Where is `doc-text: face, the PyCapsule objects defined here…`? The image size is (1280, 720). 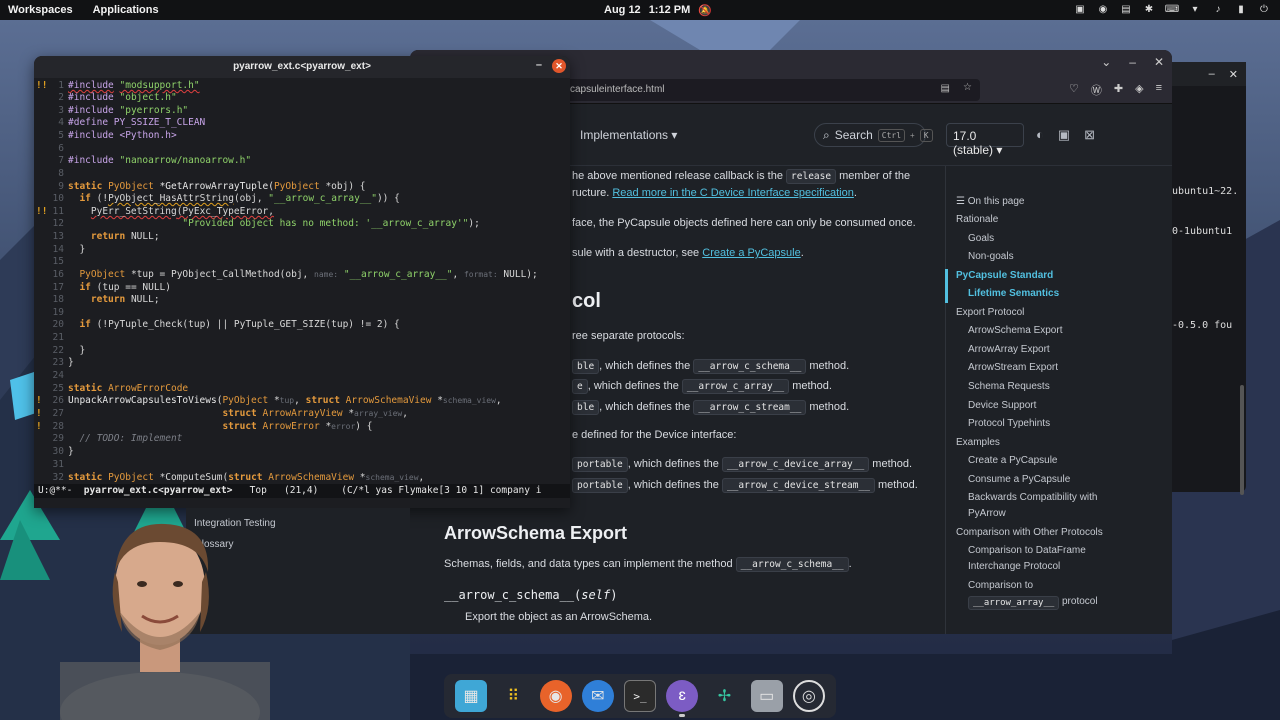
doc-text: face, the PyCapsule objects defined here… is located at coordinates (744, 223).